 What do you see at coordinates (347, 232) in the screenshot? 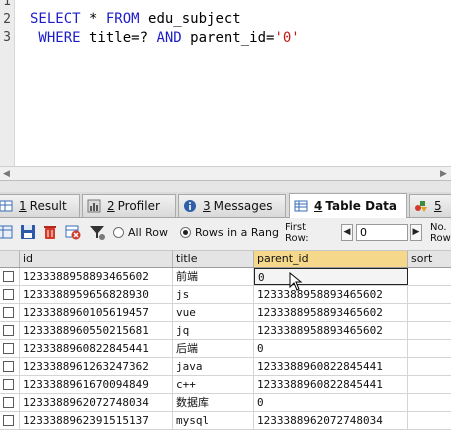
I see `previous-page-button: ◀` at bounding box center [347, 232].